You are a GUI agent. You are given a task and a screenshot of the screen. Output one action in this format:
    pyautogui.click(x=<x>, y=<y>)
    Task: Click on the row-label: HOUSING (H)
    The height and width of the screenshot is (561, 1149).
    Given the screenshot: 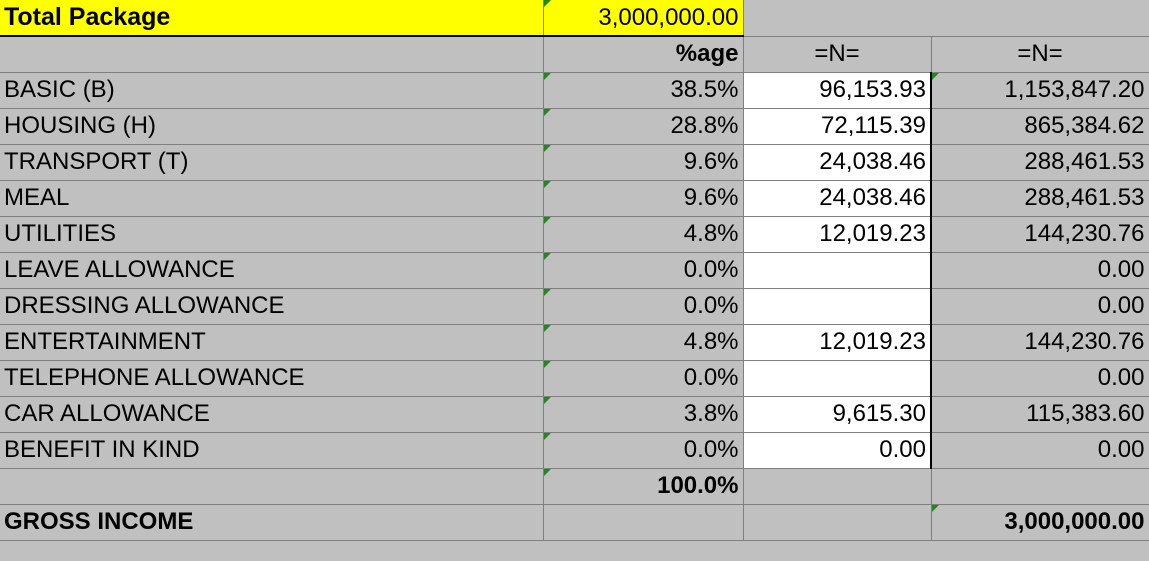 What is the action you would take?
    pyautogui.click(x=272, y=126)
    